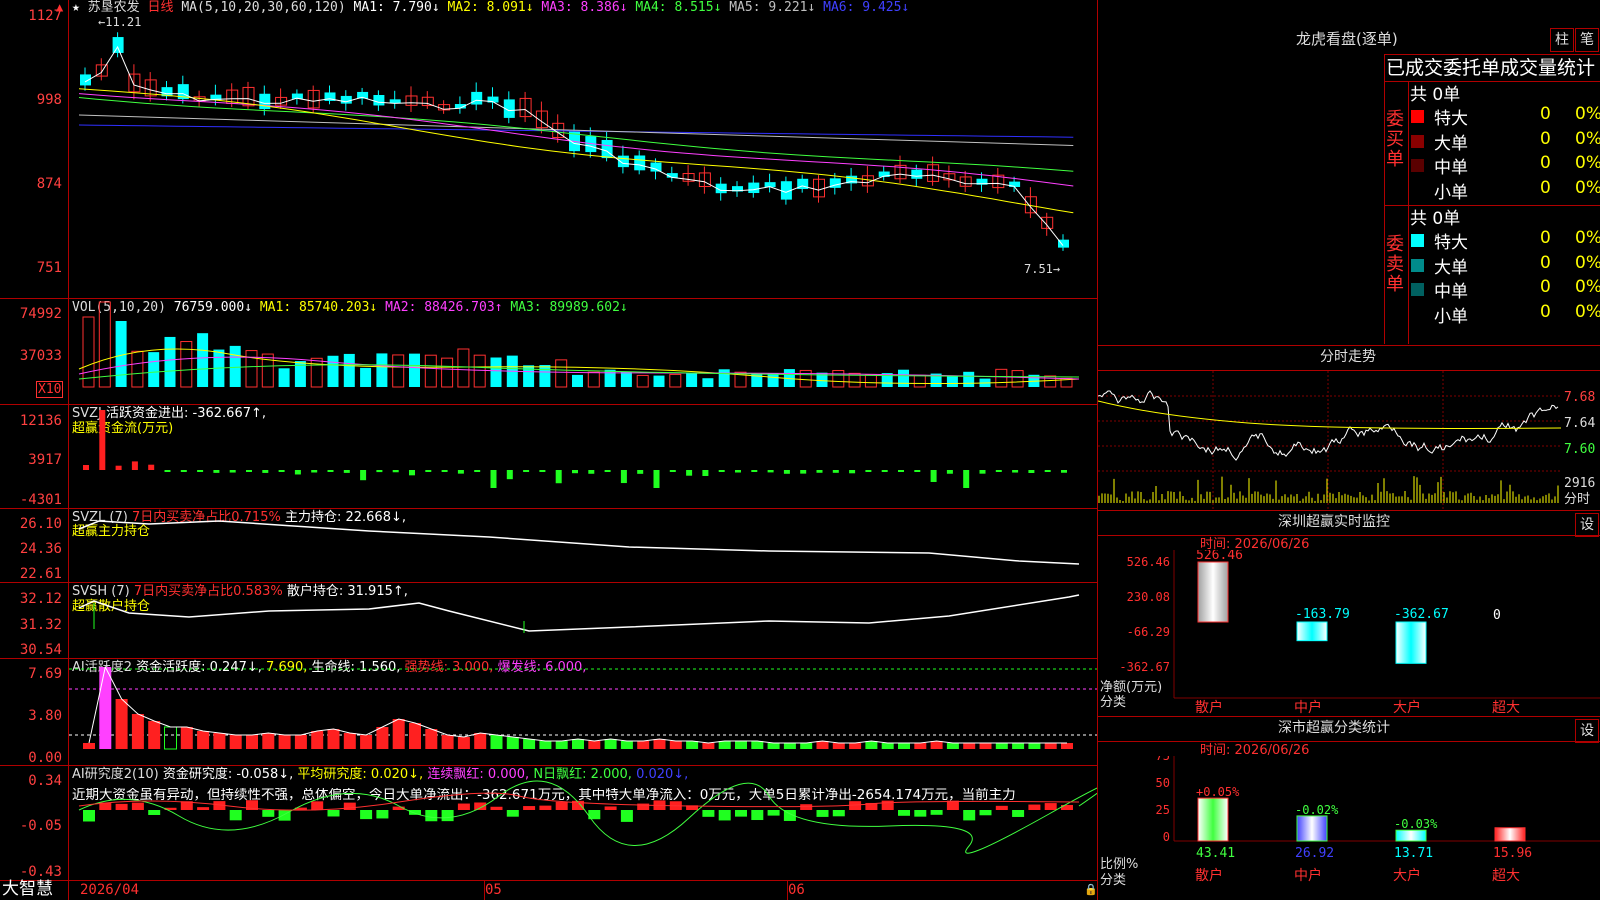 The height and width of the screenshot is (900, 1600). What do you see at coordinates (40, 356) in the screenshot?
I see `vol-axis-label: 37033` at bounding box center [40, 356].